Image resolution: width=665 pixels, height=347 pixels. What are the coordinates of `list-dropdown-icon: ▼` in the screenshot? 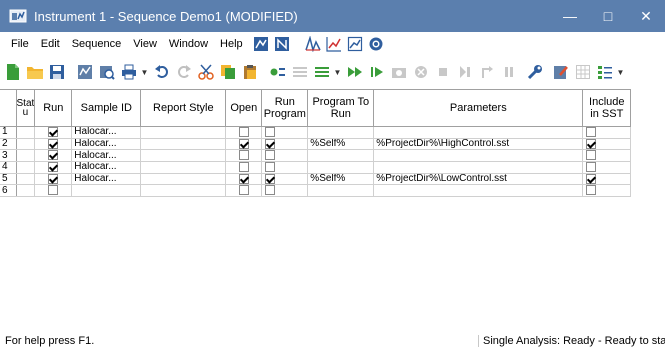 It's located at (621, 72).